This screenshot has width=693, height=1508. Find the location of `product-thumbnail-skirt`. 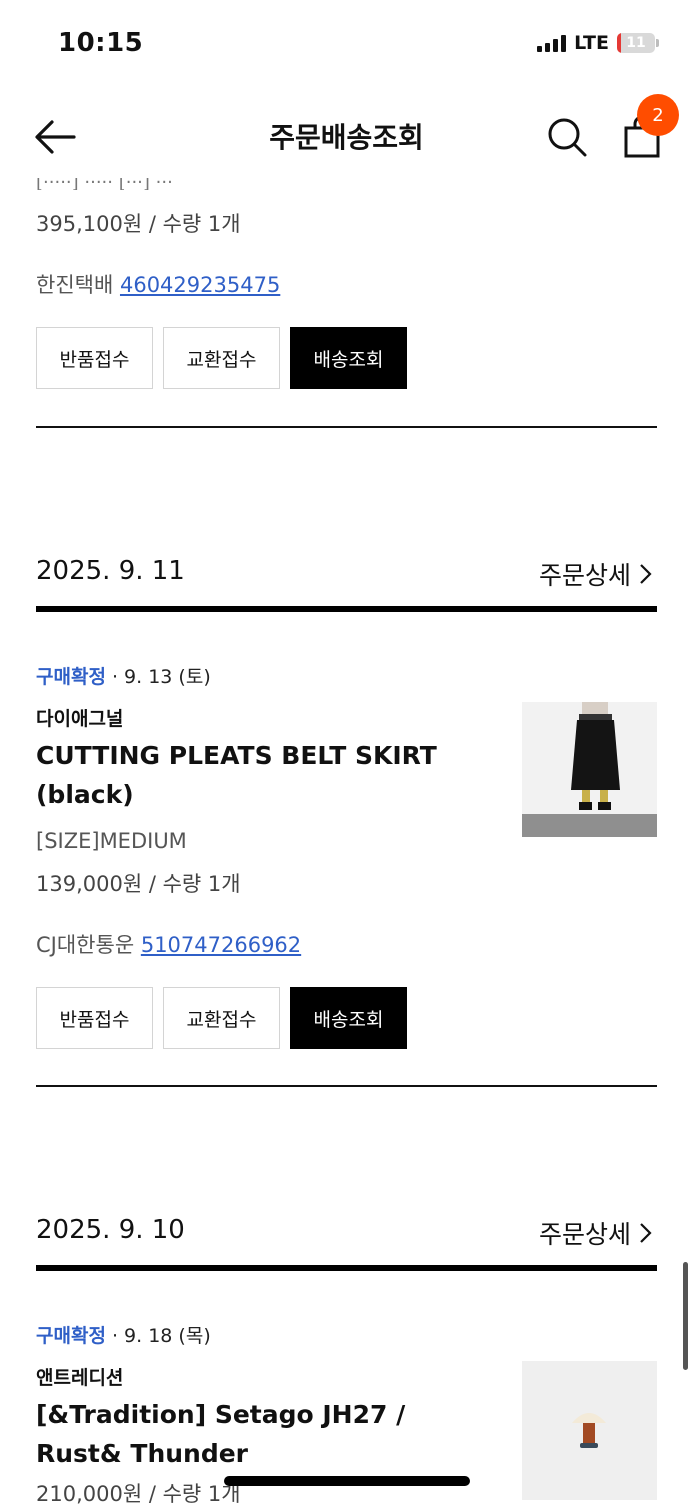

product-thumbnail-skirt is located at coordinates (589, 769).